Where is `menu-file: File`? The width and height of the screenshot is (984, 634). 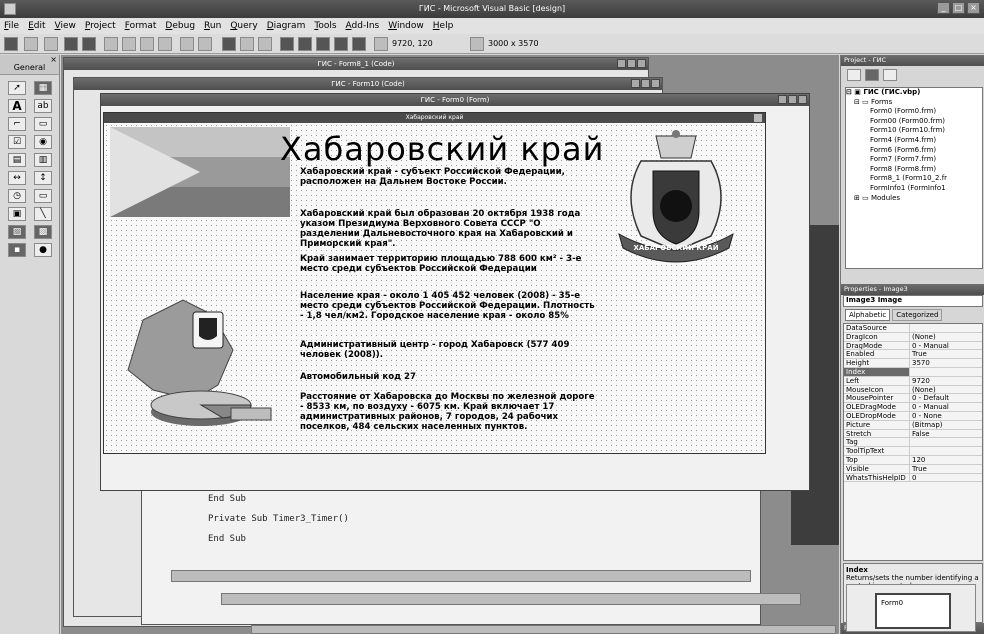 menu-file: File is located at coordinates (11, 26).